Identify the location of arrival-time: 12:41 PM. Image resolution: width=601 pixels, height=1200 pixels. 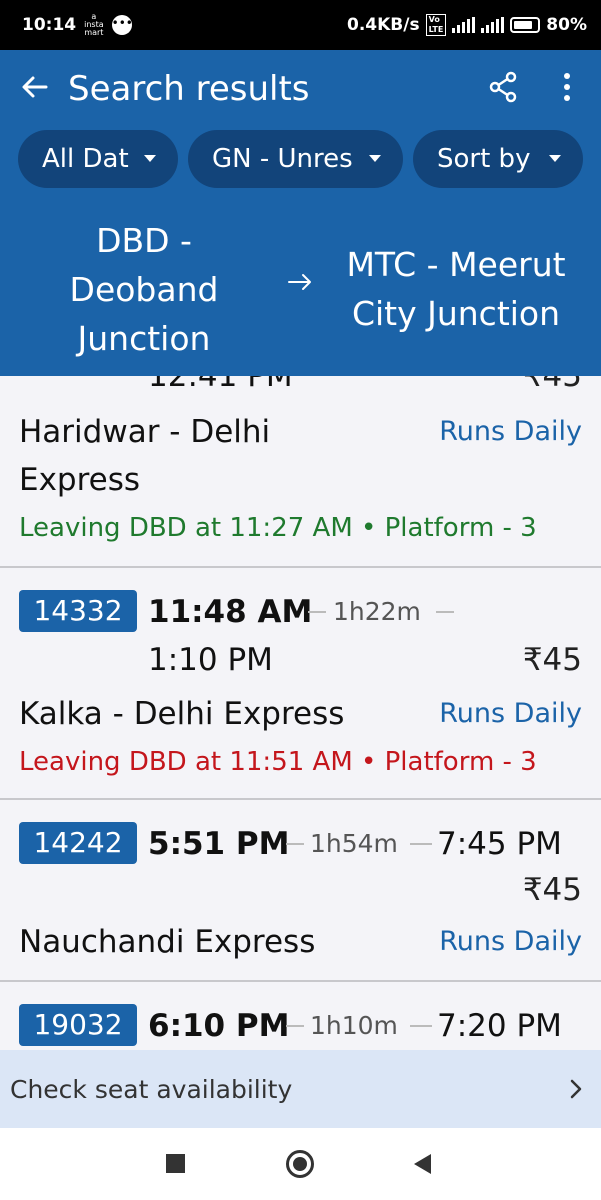
(220, 385).